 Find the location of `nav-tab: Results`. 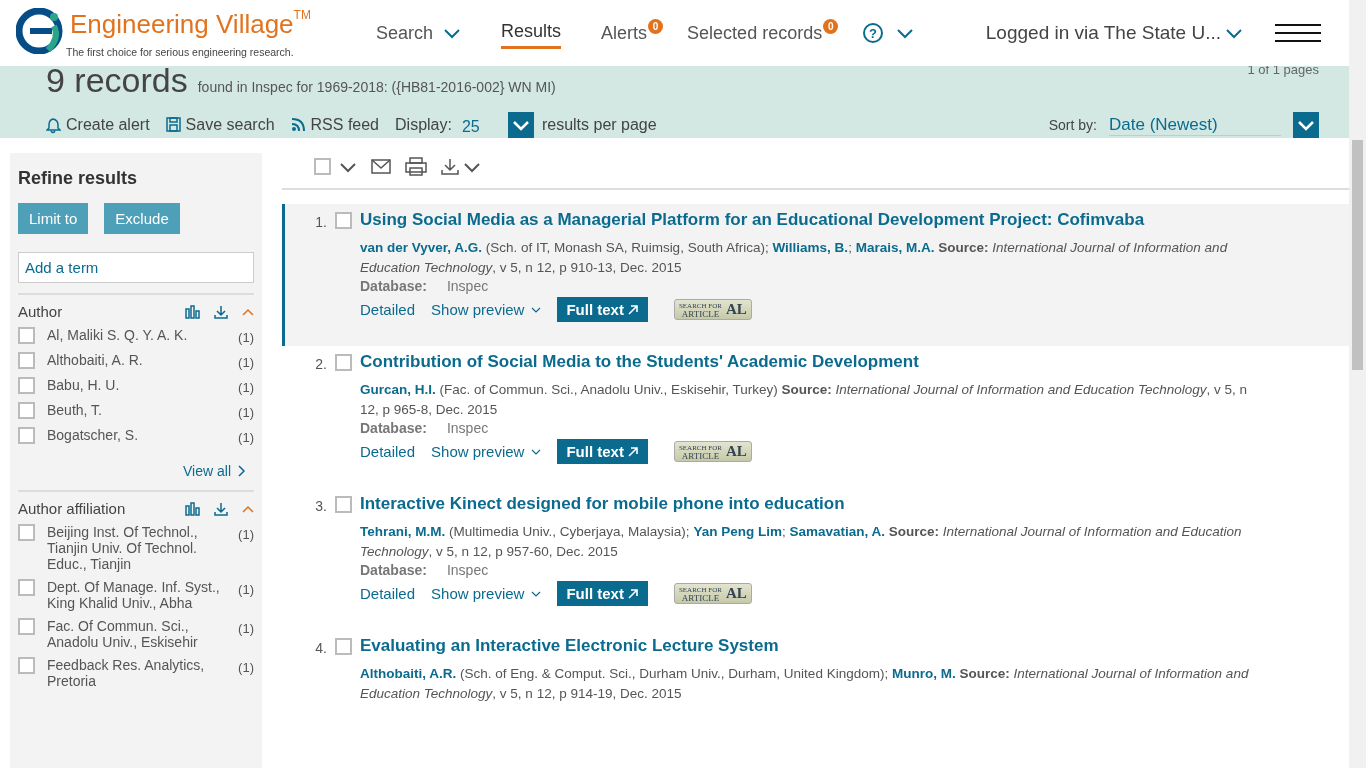

nav-tab: Results is located at coordinates (531, 33).